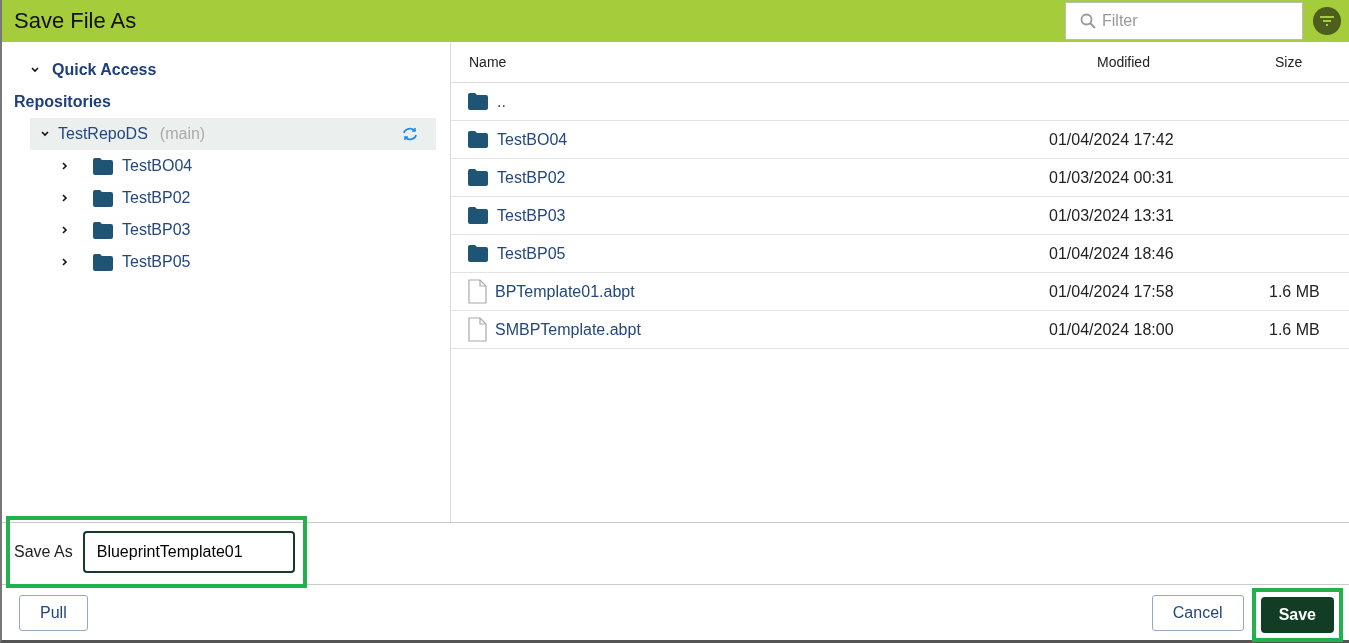 Image resolution: width=1349 pixels, height=643 pixels. What do you see at coordinates (103, 134) in the screenshot?
I see `tree-item: TestRepoDS` at bounding box center [103, 134].